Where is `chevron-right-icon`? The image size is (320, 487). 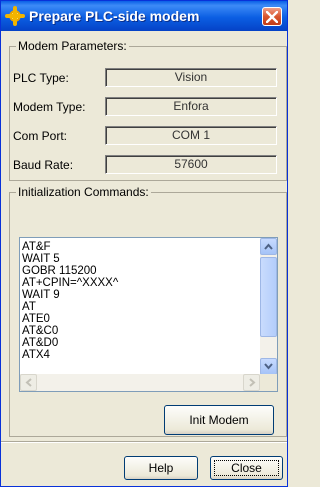
chevron-right-icon is located at coordinates (252, 382).